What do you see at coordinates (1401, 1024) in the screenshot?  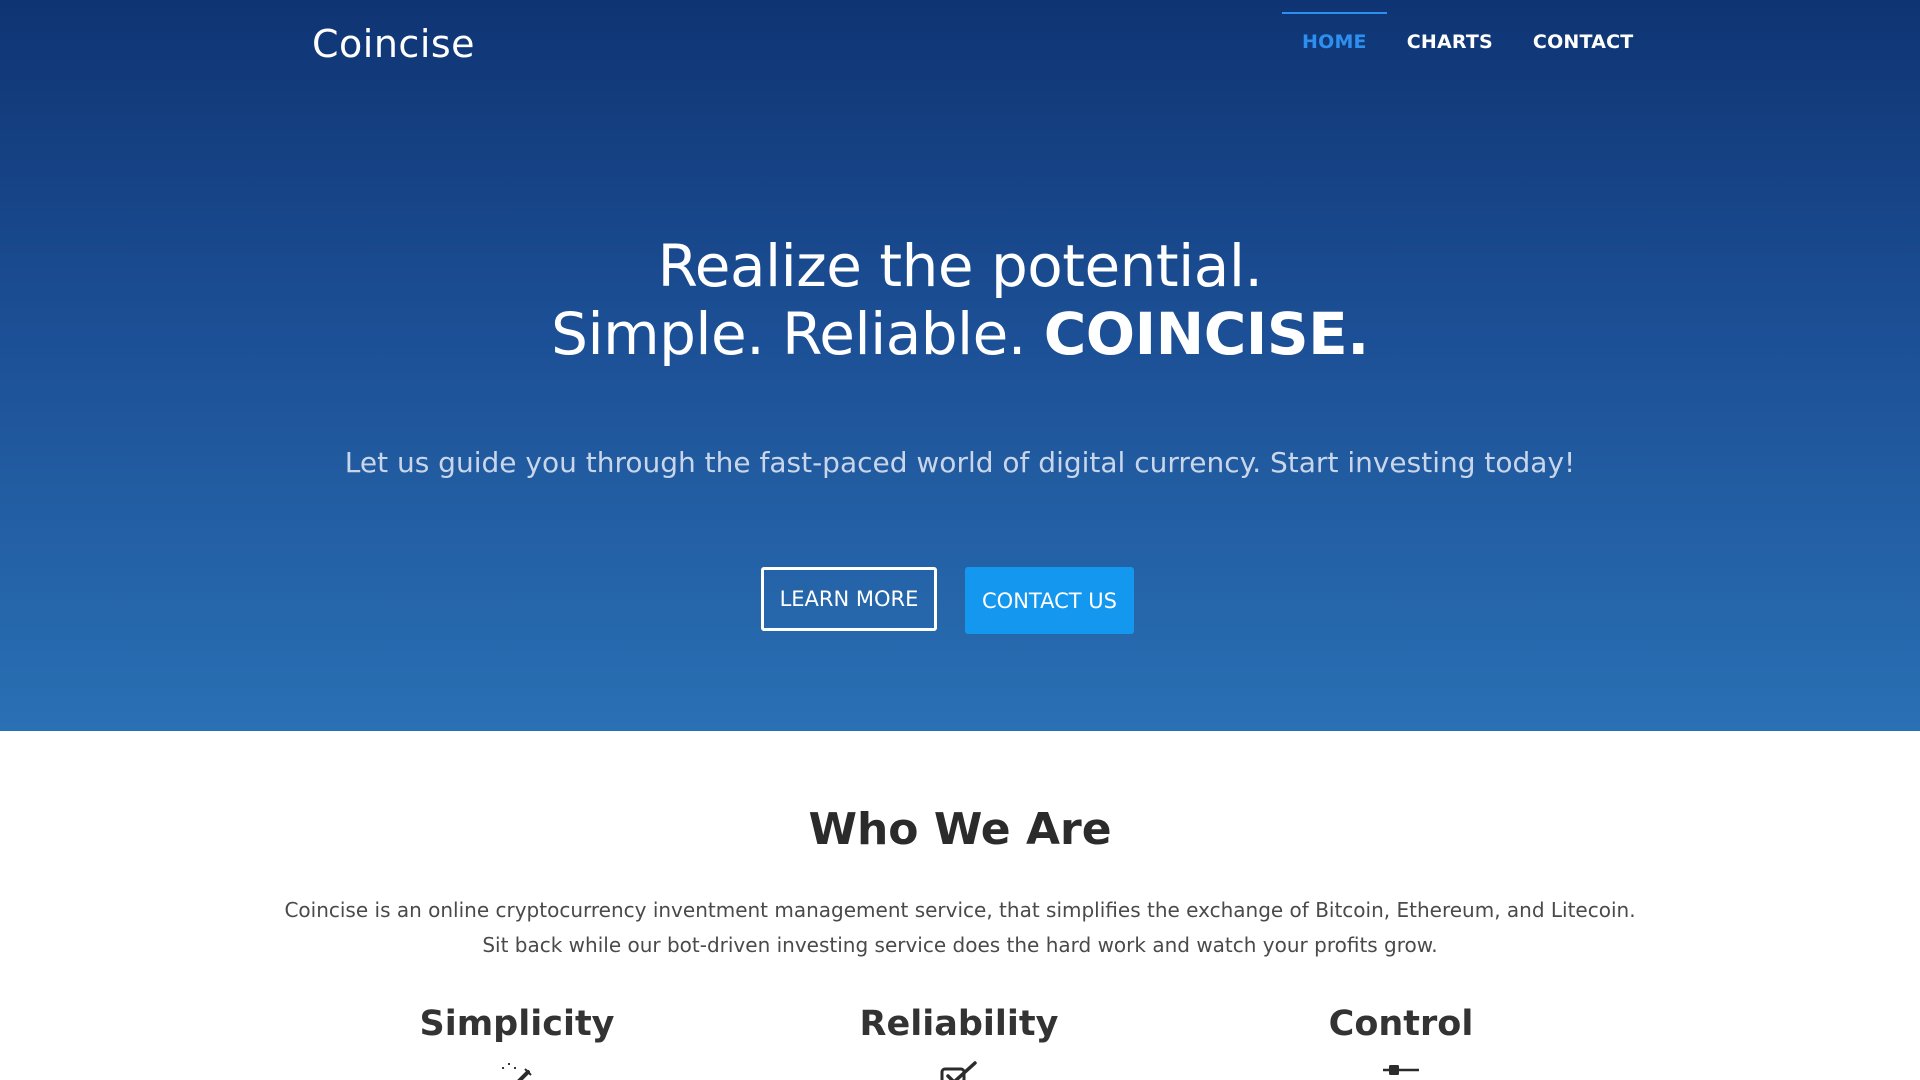 I see `feature-control-title: Control` at bounding box center [1401, 1024].